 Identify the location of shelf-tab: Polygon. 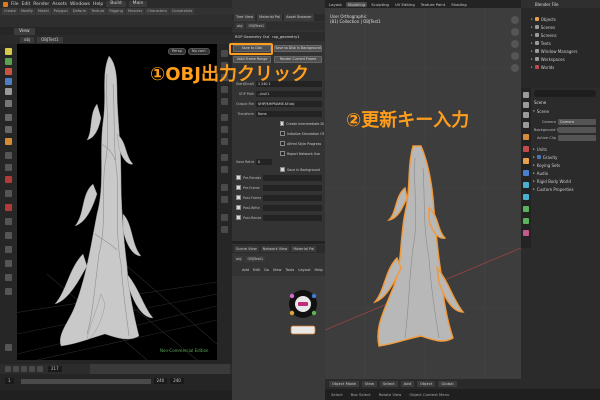
(60, 11).